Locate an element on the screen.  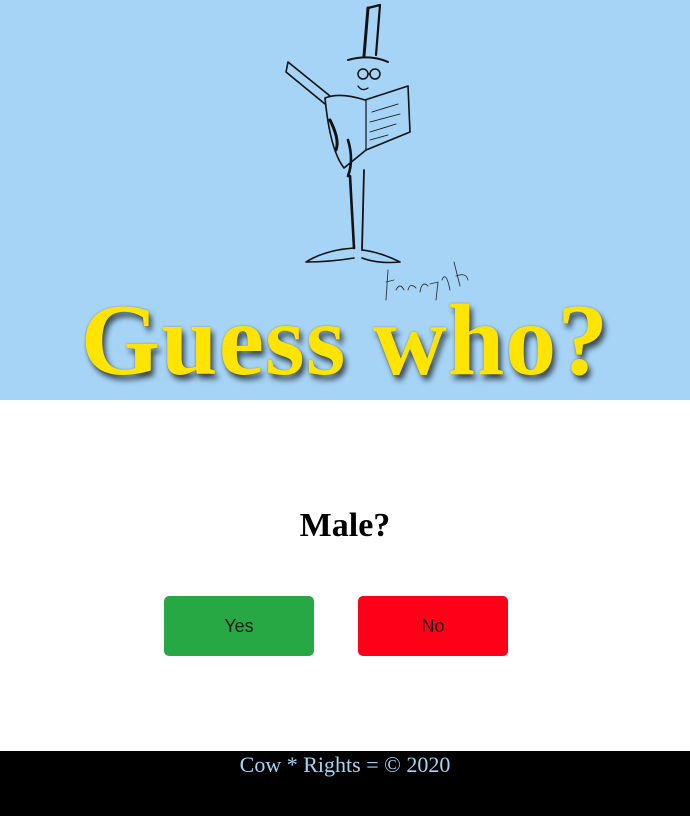
footer: Cow * Rights = © 2020 is located at coordinates (345, 783).